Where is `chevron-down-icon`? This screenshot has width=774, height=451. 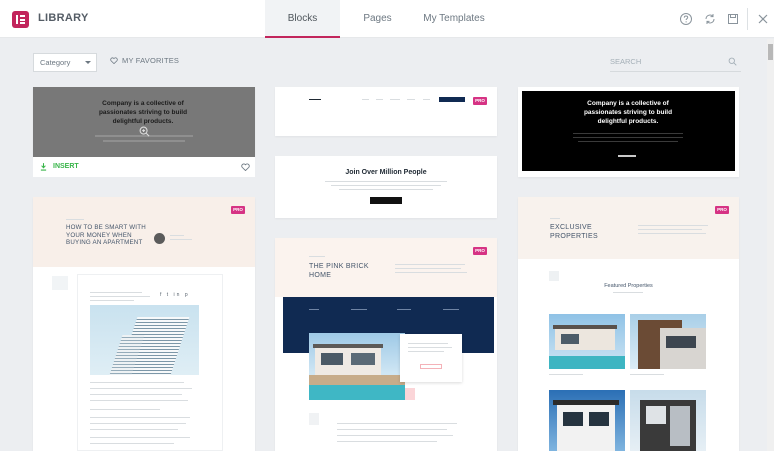 chevron-down-icon is located at coordinates (88, 62).